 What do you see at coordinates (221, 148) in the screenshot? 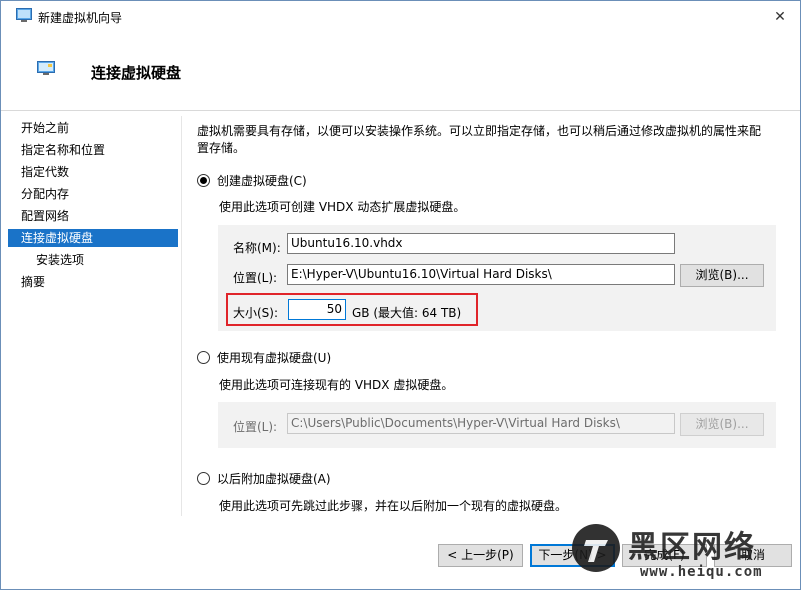
I see `intro-line-2: 置存储。` at bounding box center [221, 148].